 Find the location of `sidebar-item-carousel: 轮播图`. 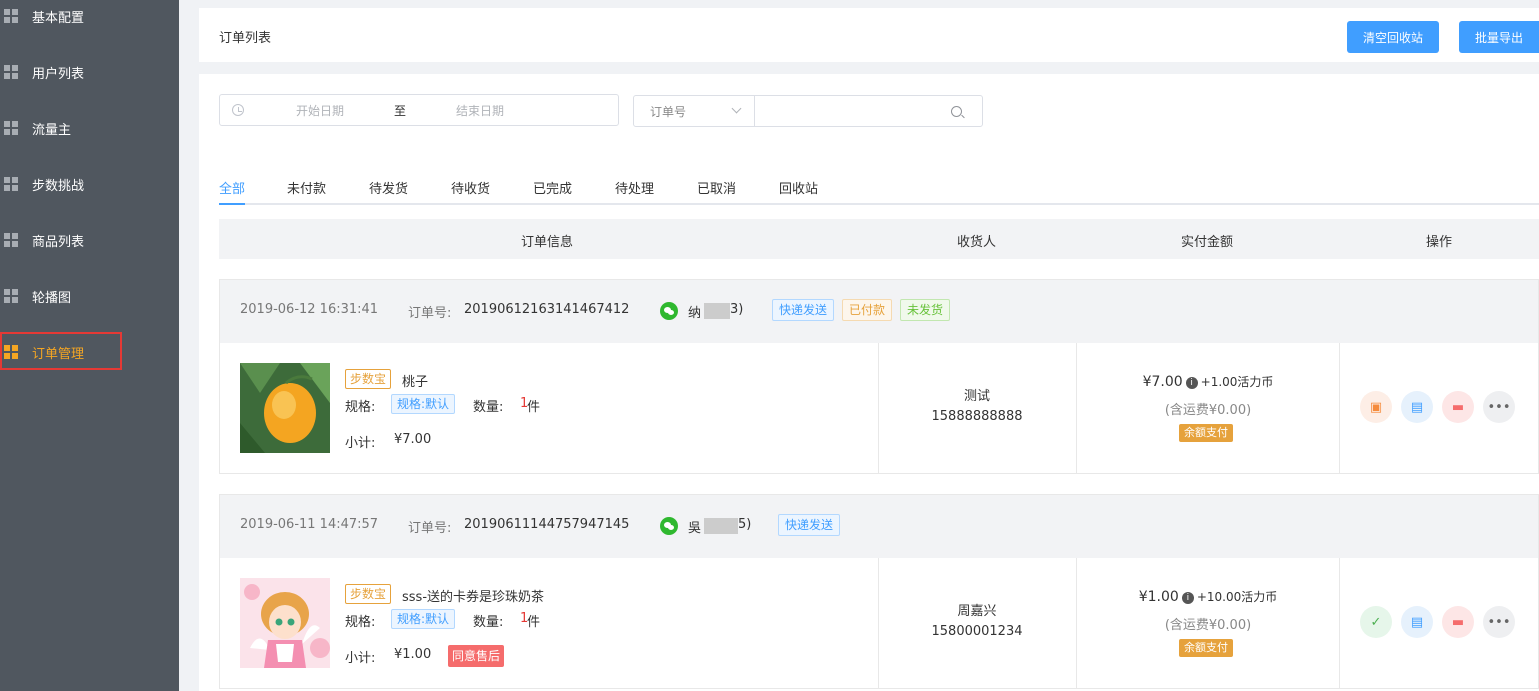

sidebar-item-carousel: 轮播图 is located at coordinates (89, 296).